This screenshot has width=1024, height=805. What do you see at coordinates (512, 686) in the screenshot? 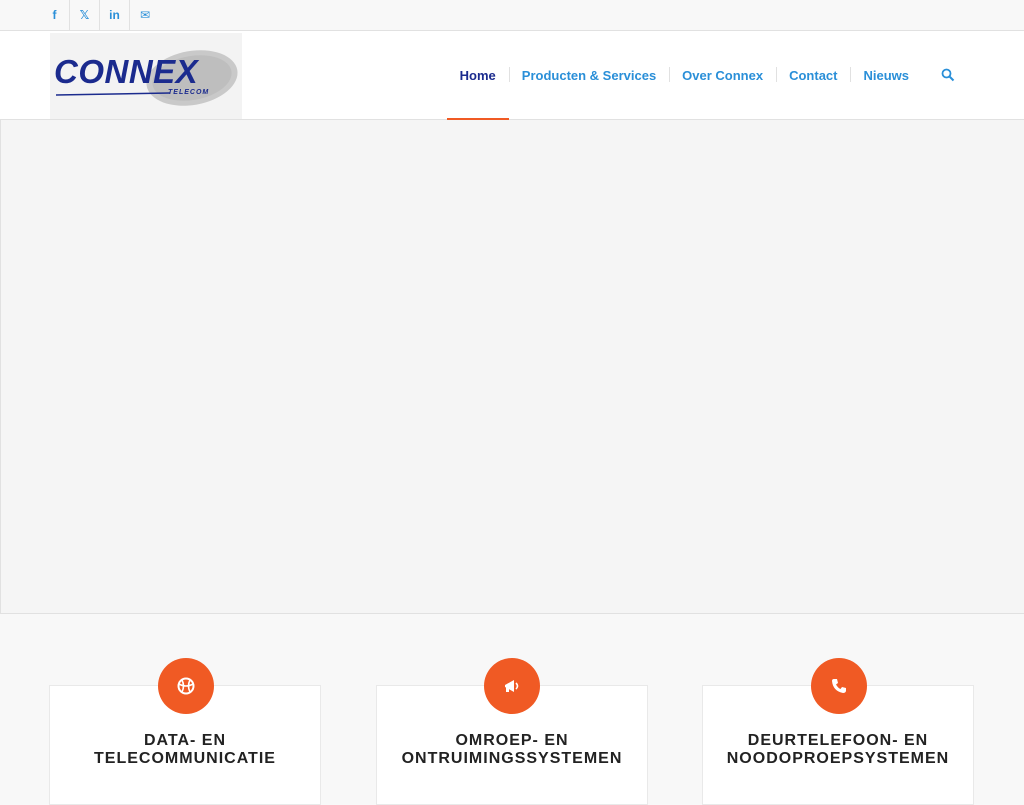
I see `megaphone-icon` at bounding box center [512, 686].